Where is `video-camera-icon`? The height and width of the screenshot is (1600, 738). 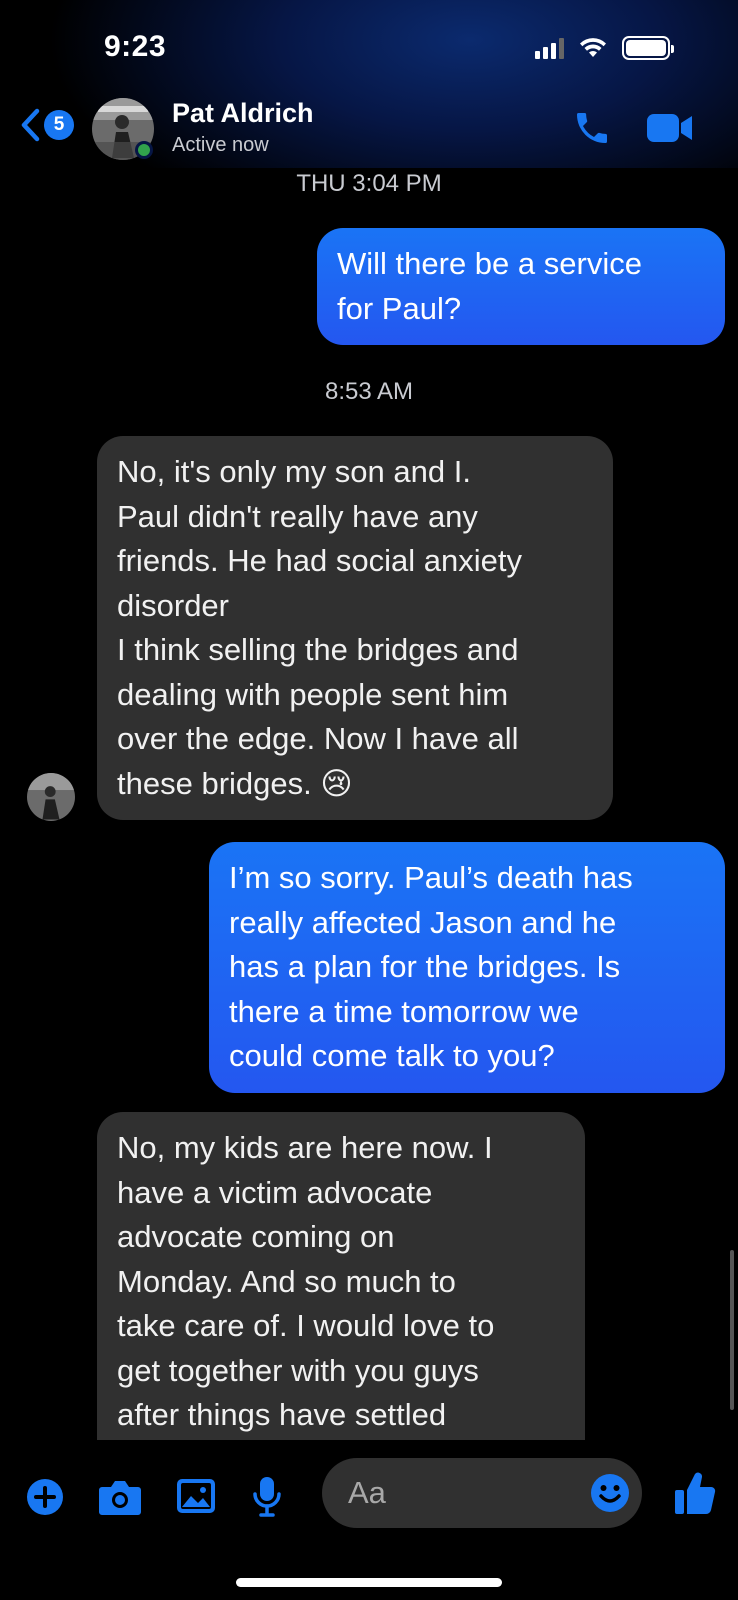 video-camera-icon is located at coordinates (669, 128).